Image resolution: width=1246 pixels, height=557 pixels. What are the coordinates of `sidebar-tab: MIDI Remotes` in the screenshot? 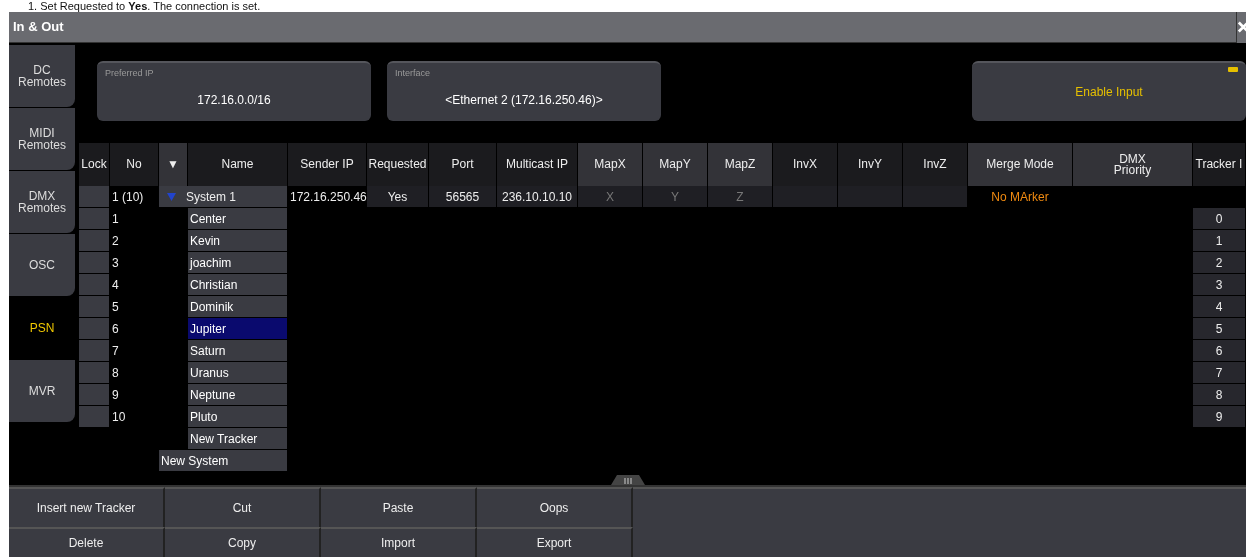 It's located at (42, 139).